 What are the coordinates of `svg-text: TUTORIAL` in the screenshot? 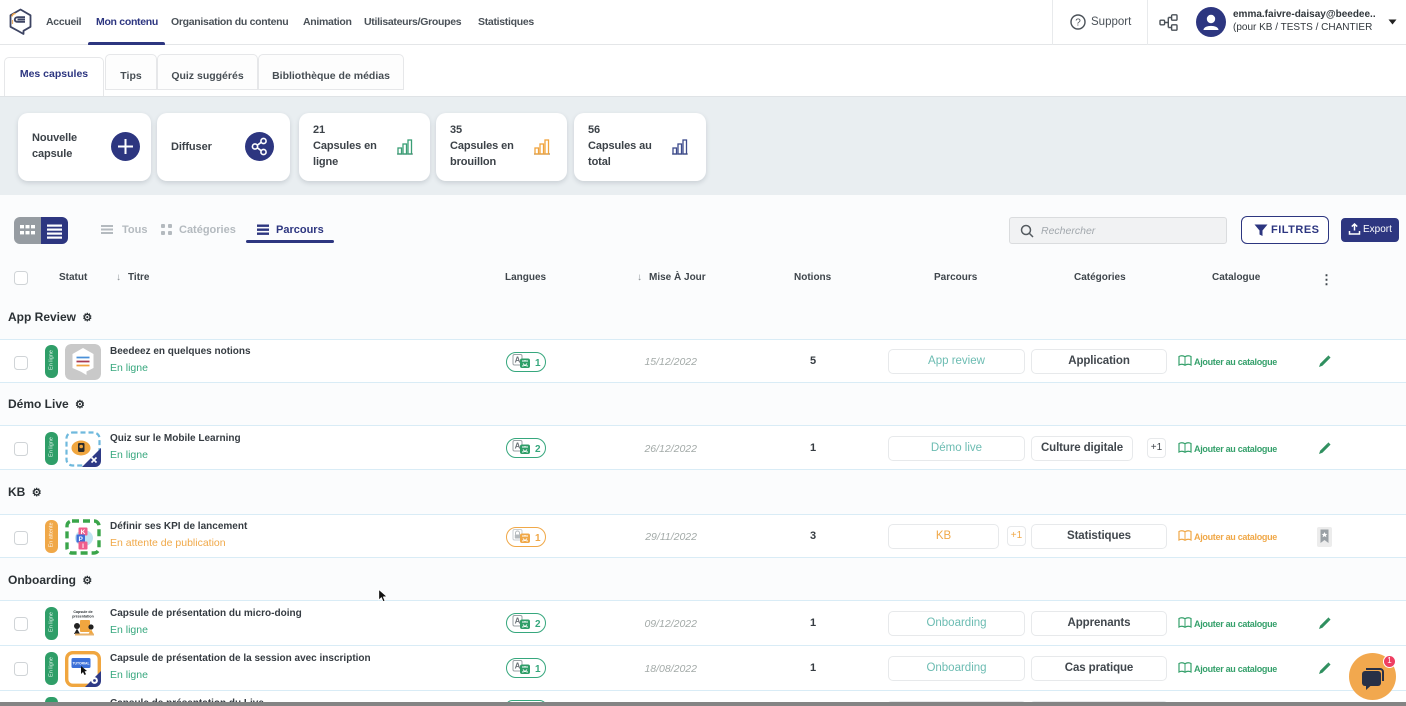 It's located at (80, 664).